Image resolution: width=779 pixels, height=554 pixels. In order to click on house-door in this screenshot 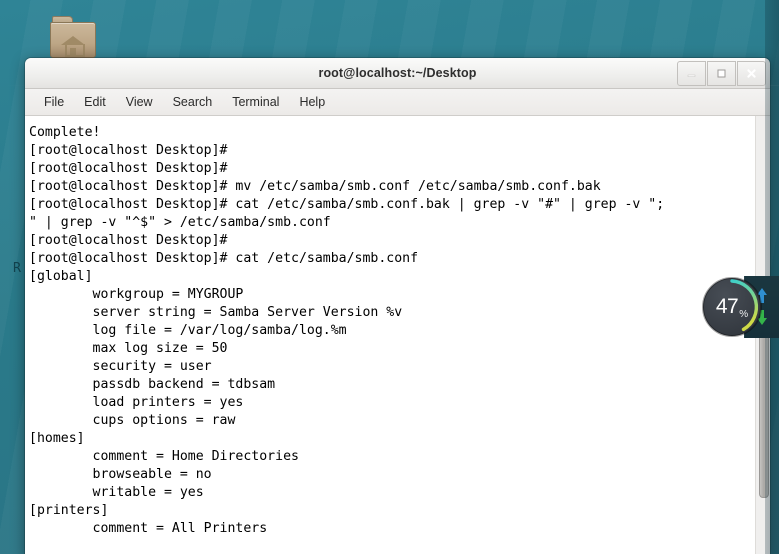, I will do `click(73, 51)`.